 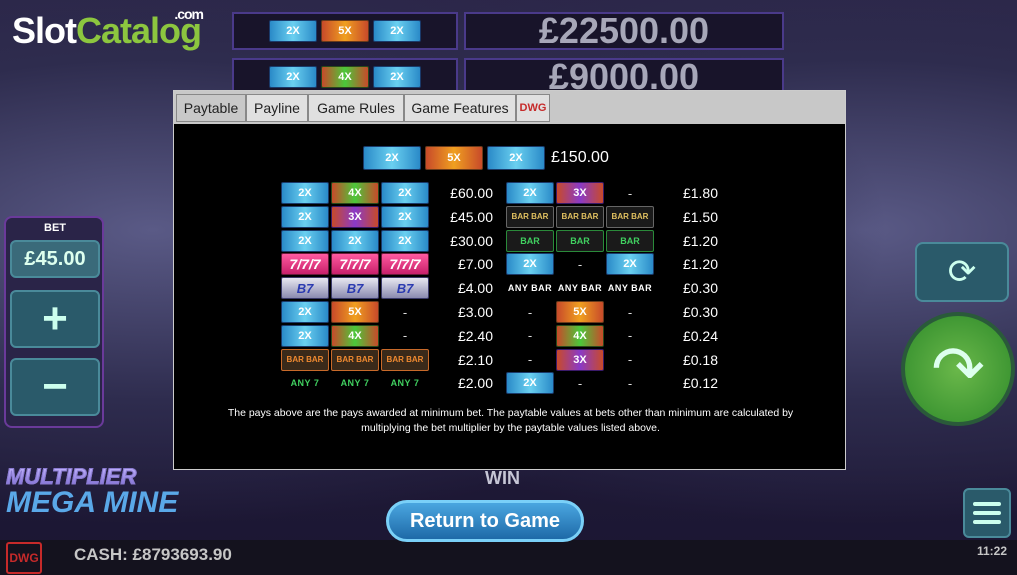 I want to click on spin-button: ↷, so click(x=958, y=369).